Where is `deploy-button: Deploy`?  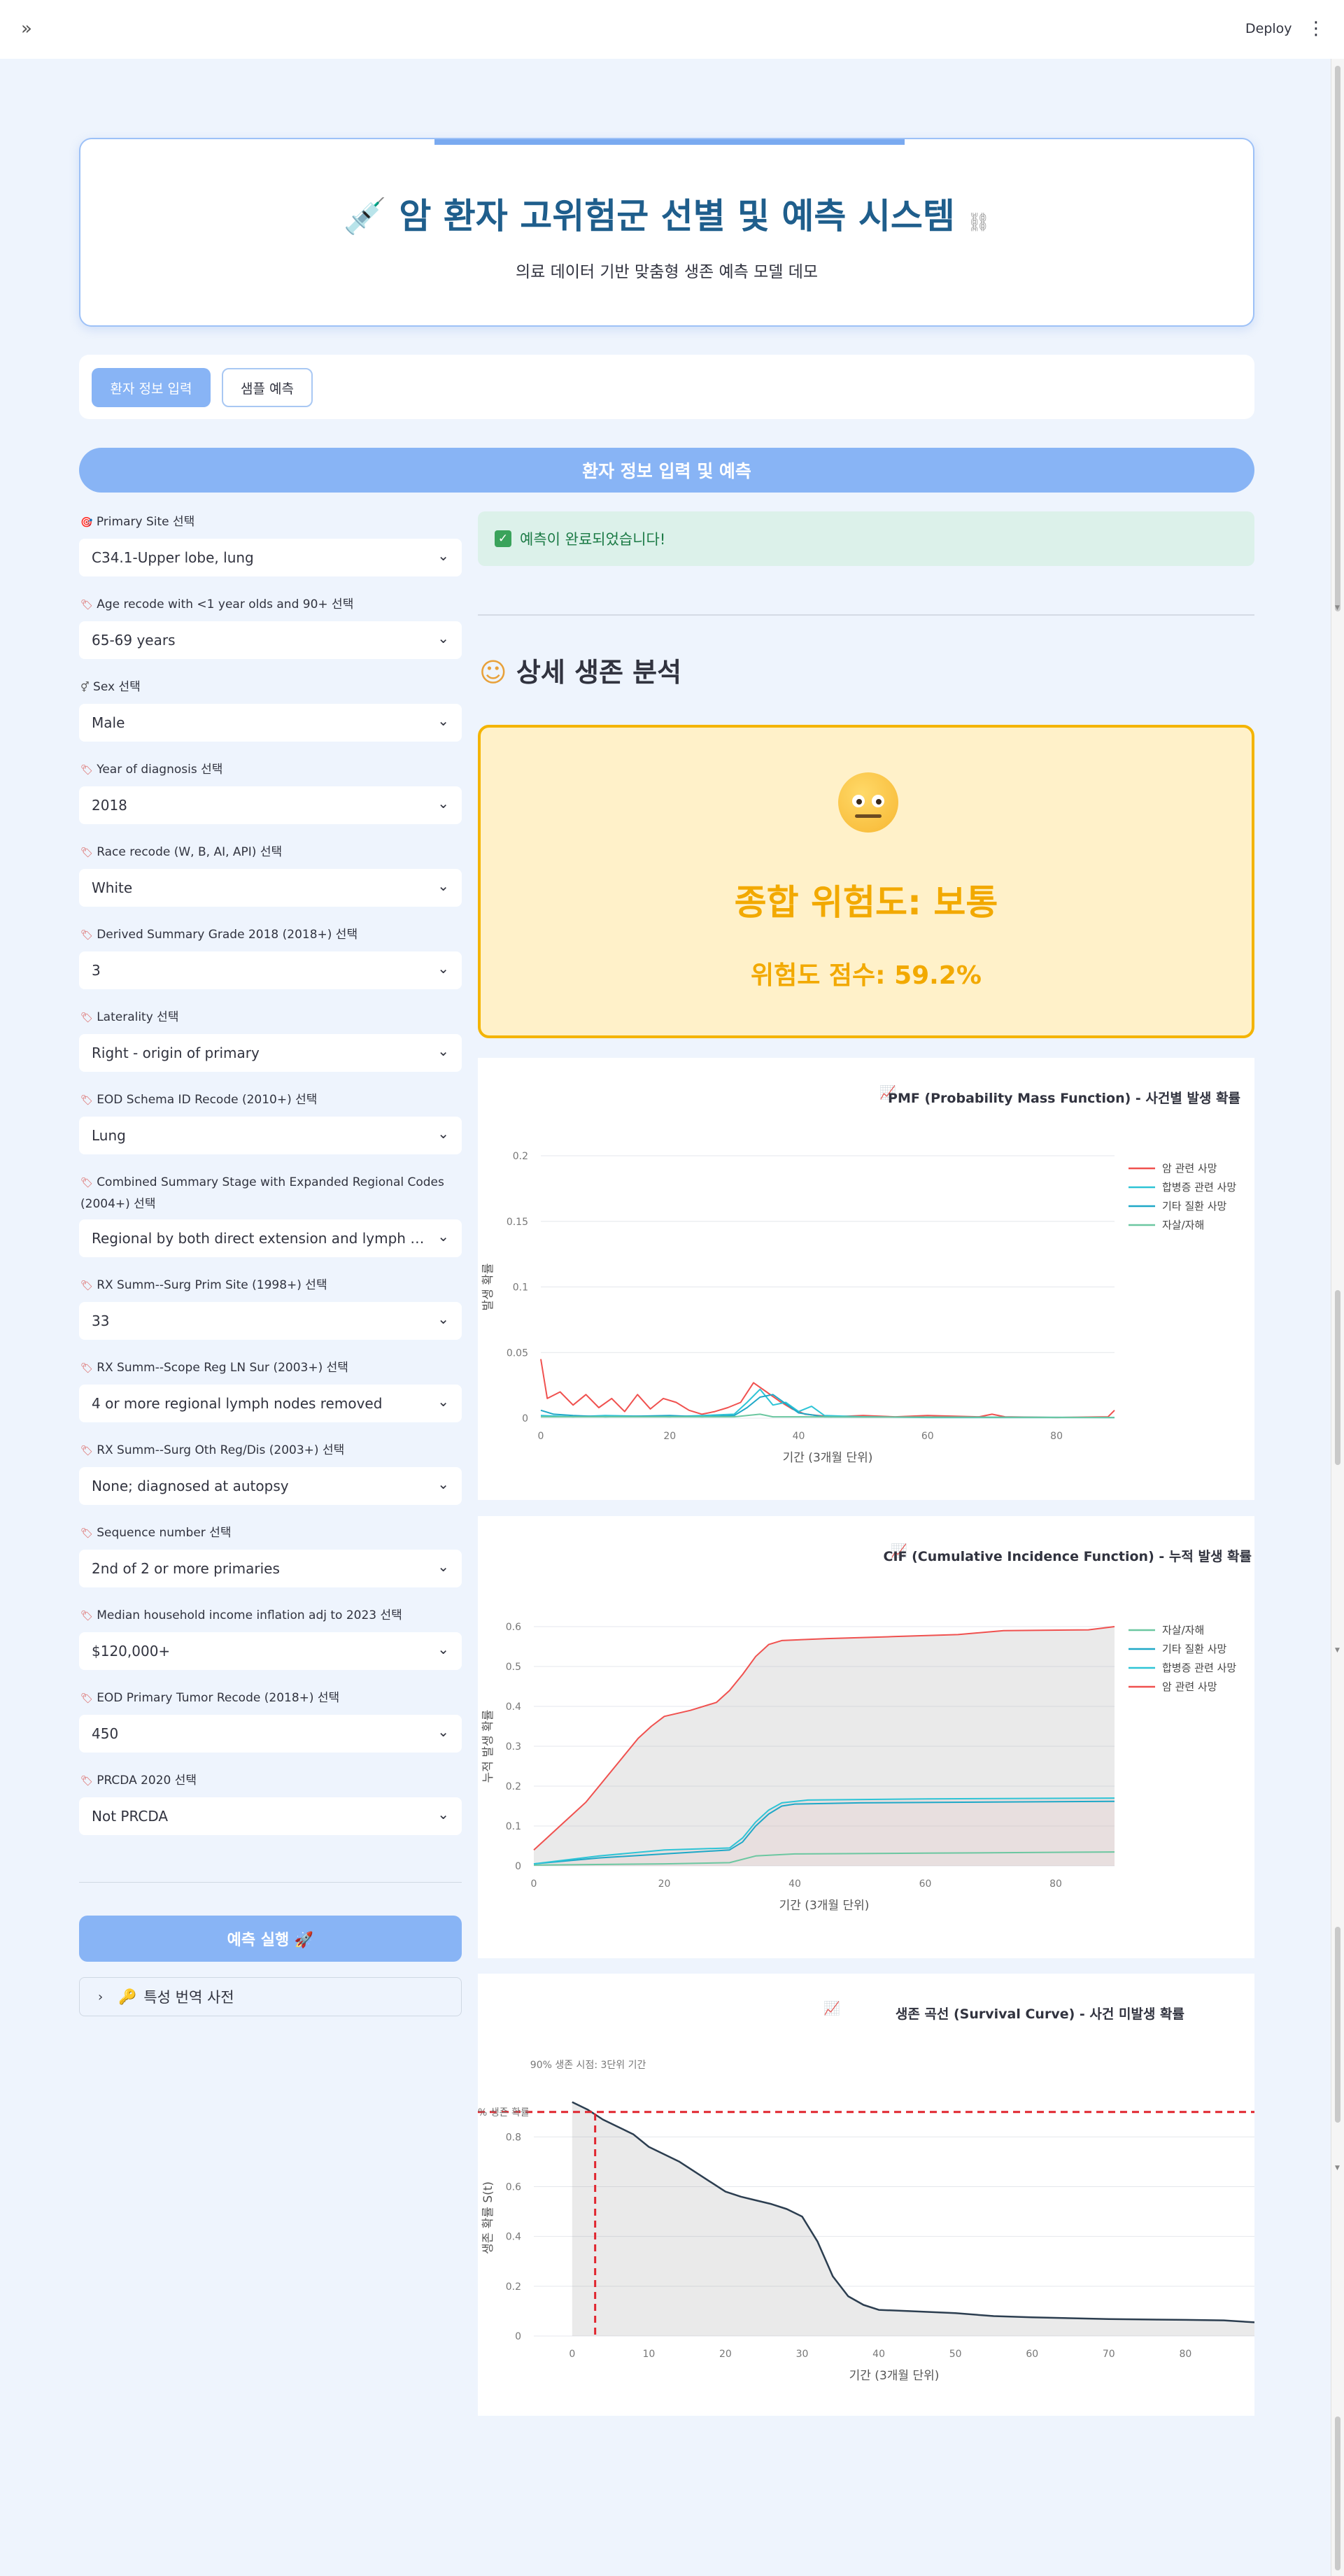
deploy-button: Deploy is located at coordinates (1269, 28).